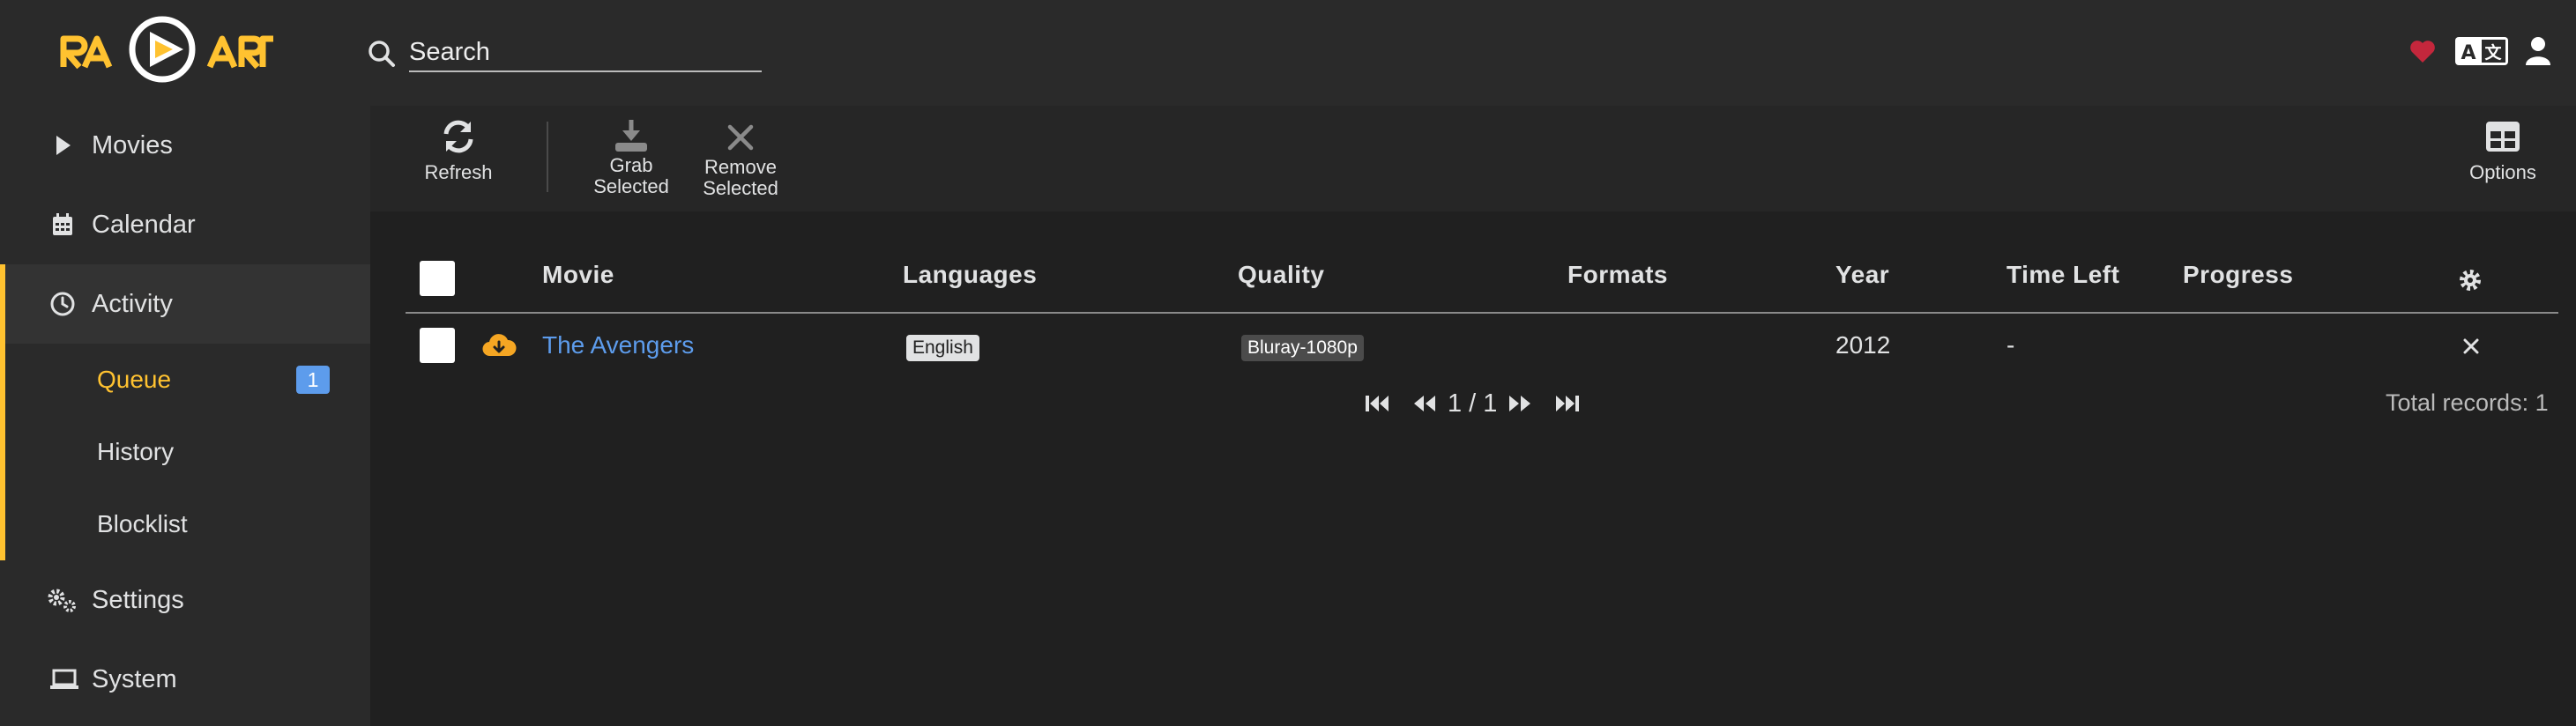 Image resolution: width=2576 pixels, height=726 pixels. I want to click on translate-icon: A 文, so click(2481, 51).